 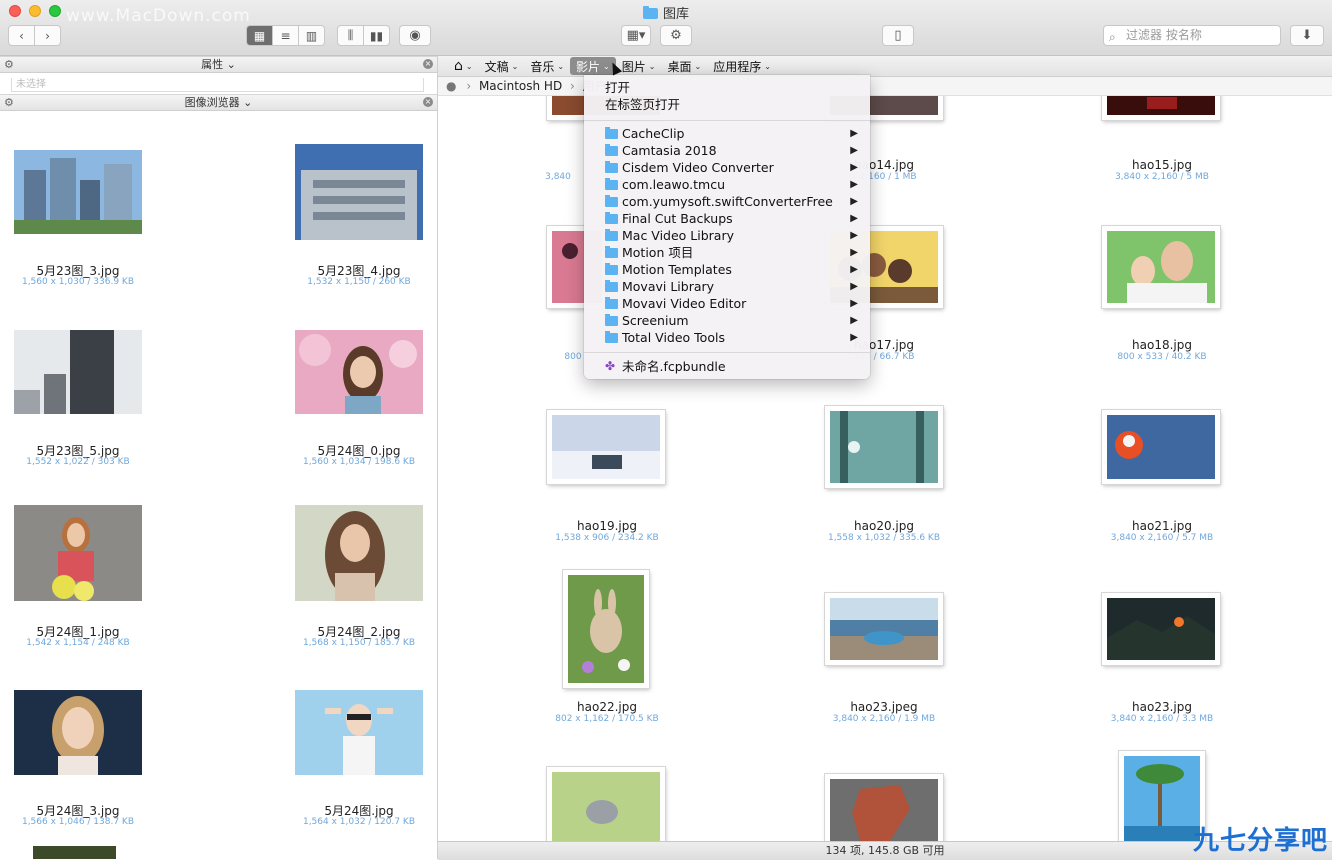 I want to click on download-button: ⬇, so click(x=1307, y=35).